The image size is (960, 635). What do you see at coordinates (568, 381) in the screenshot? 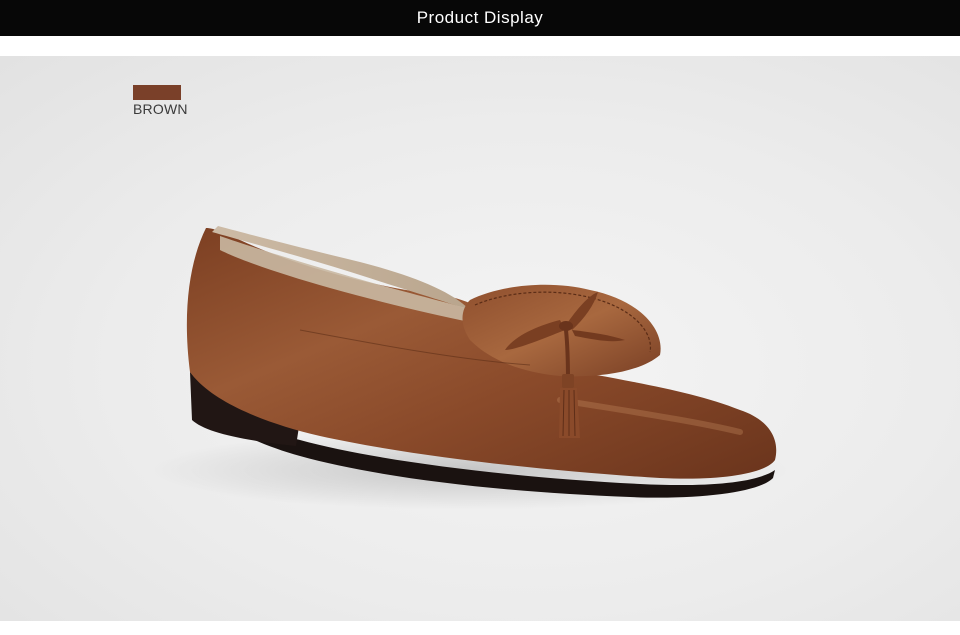
I see `tassel-cap` at bounding box center [568, 381].